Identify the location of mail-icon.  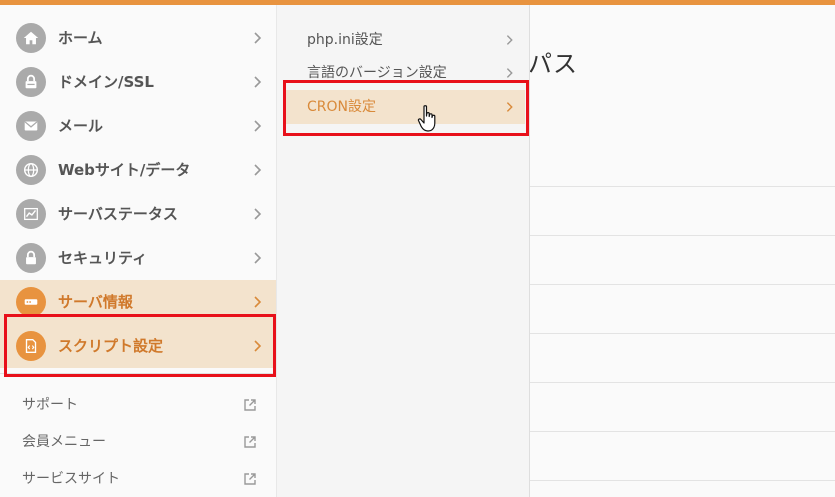
(31, 126).